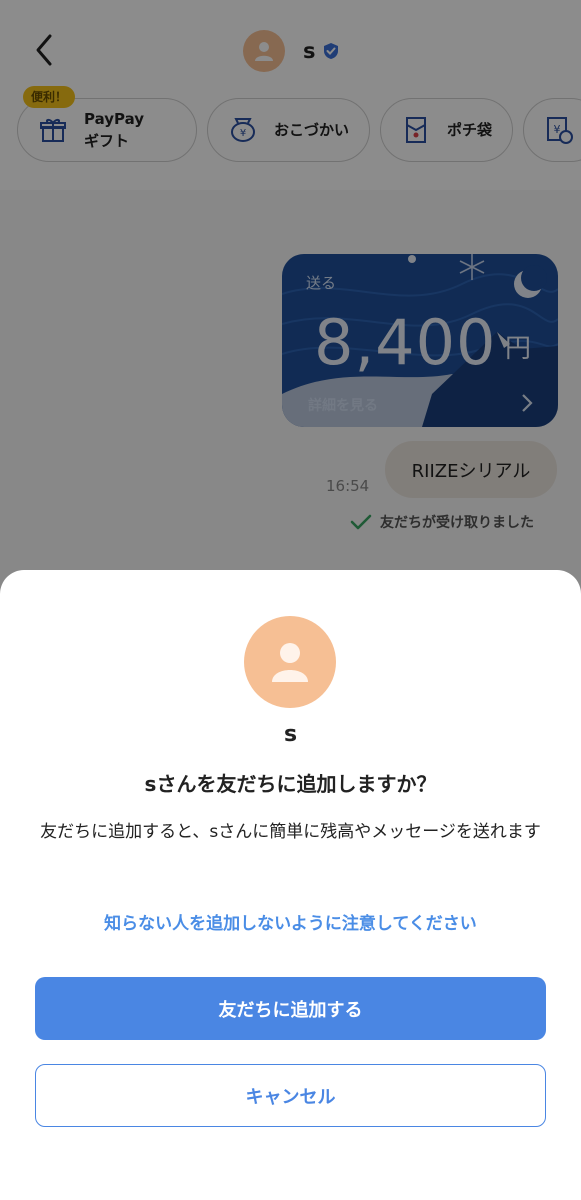  I want to click on safety-warning-link: 知らない人を追加しないように注意してください, so click(290, 921).